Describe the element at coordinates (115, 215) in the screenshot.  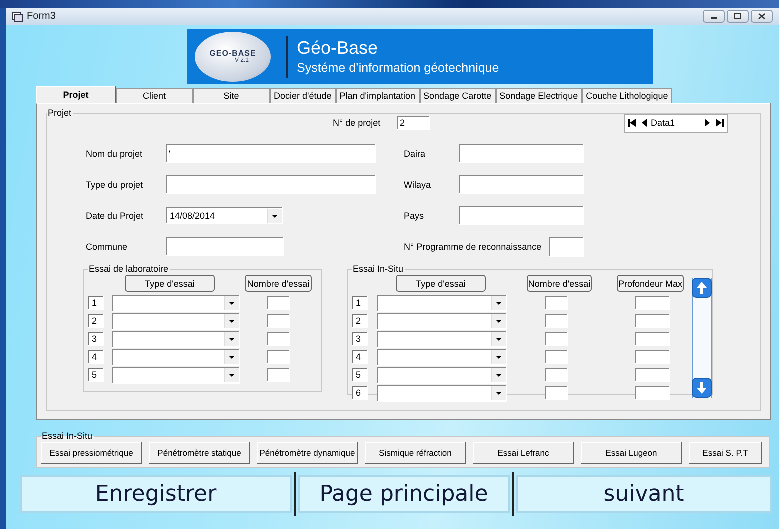
I see `field-label: Date du Projet` at that location.